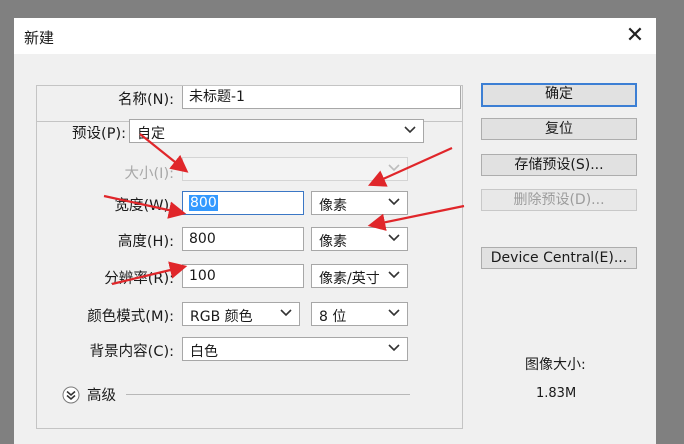 This screenshot has height=444, width=684. I want to click on reset-button: 复位, so click(559, 129).